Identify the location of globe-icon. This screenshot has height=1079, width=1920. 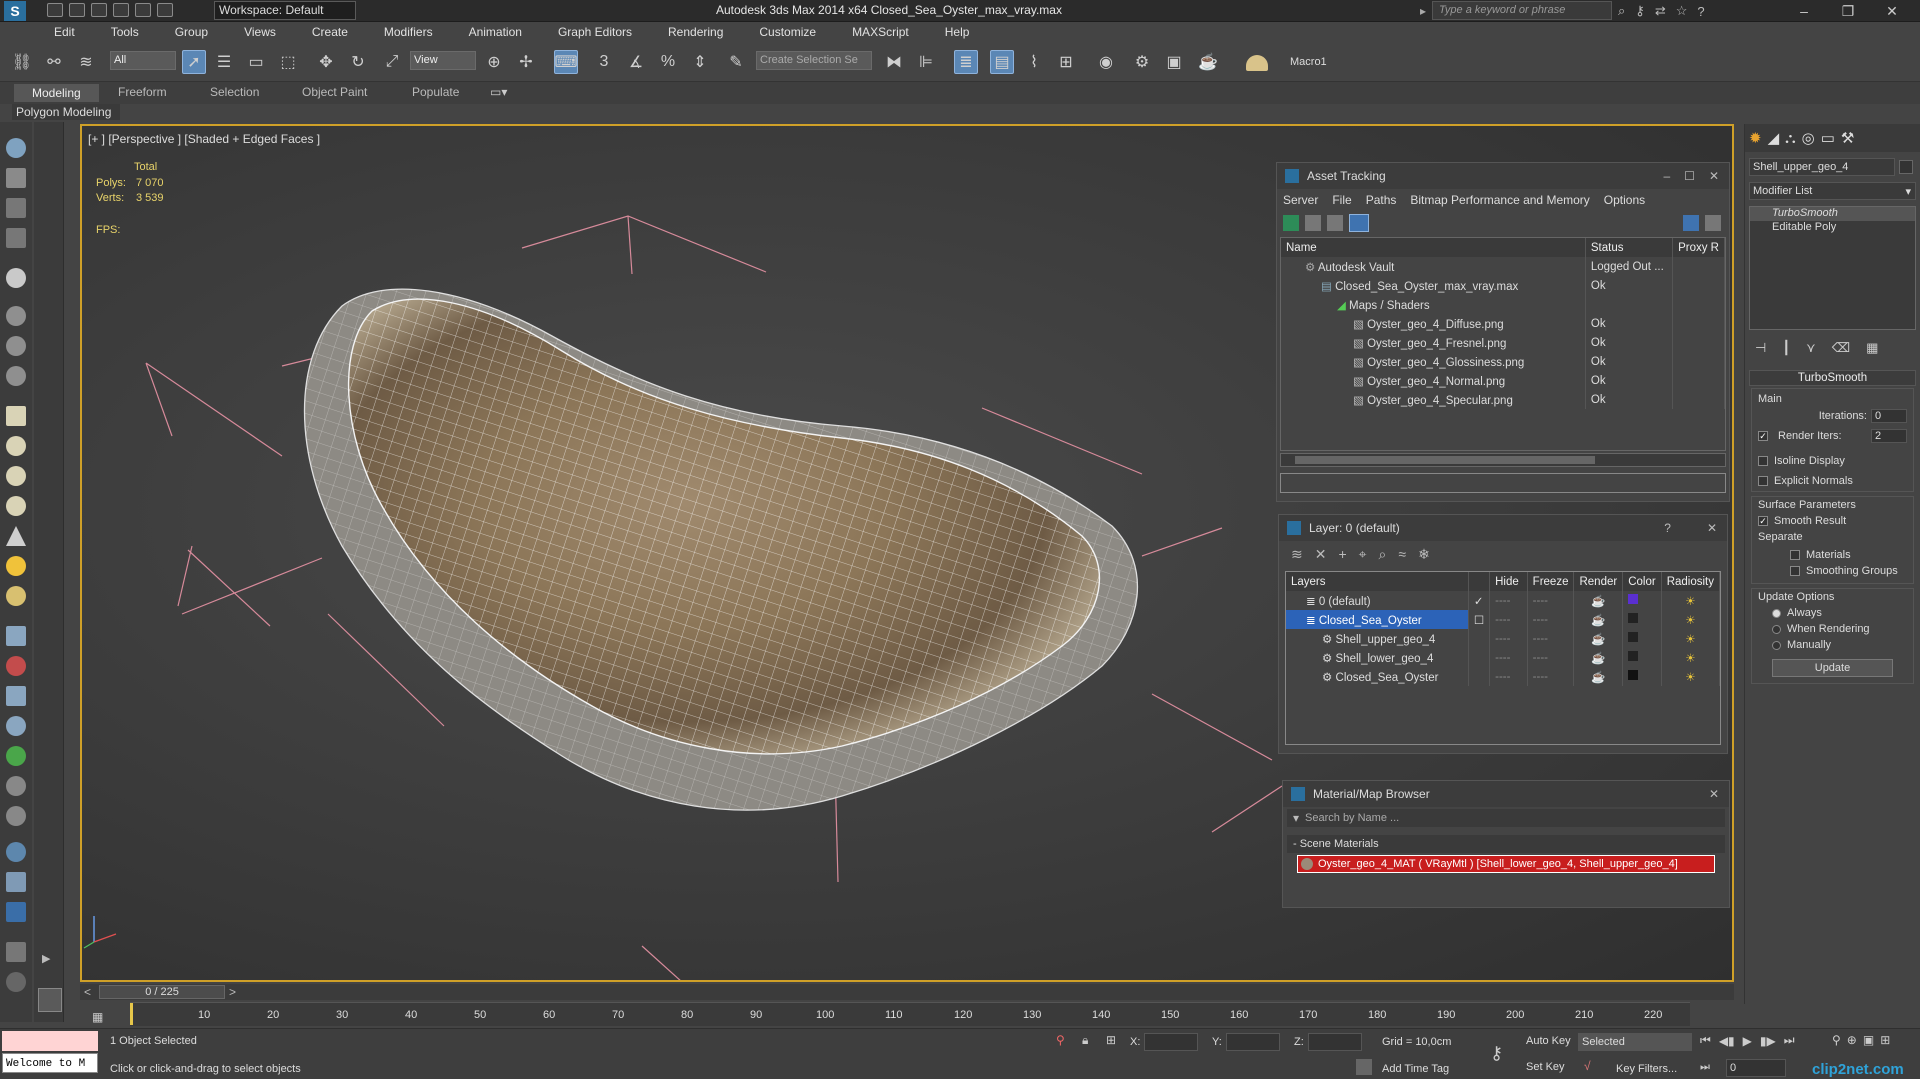
(16, 852).